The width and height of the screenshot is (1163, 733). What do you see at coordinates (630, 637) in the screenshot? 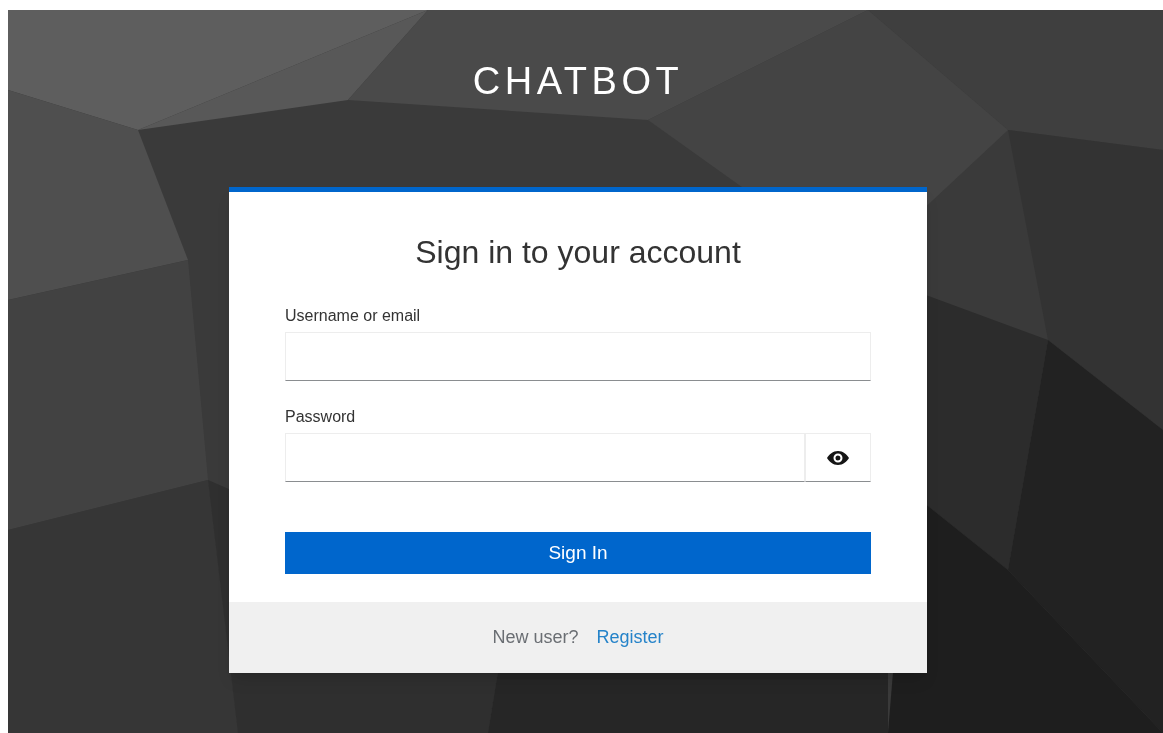
I see `register-link: Register` at bounding box center [630, 637].